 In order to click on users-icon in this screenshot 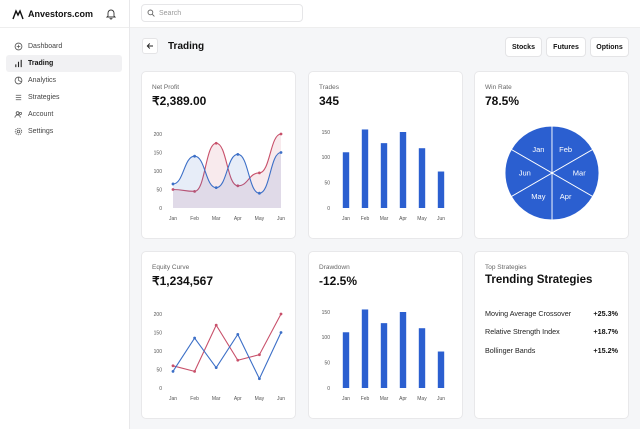, I will do `click(18, 114)`.